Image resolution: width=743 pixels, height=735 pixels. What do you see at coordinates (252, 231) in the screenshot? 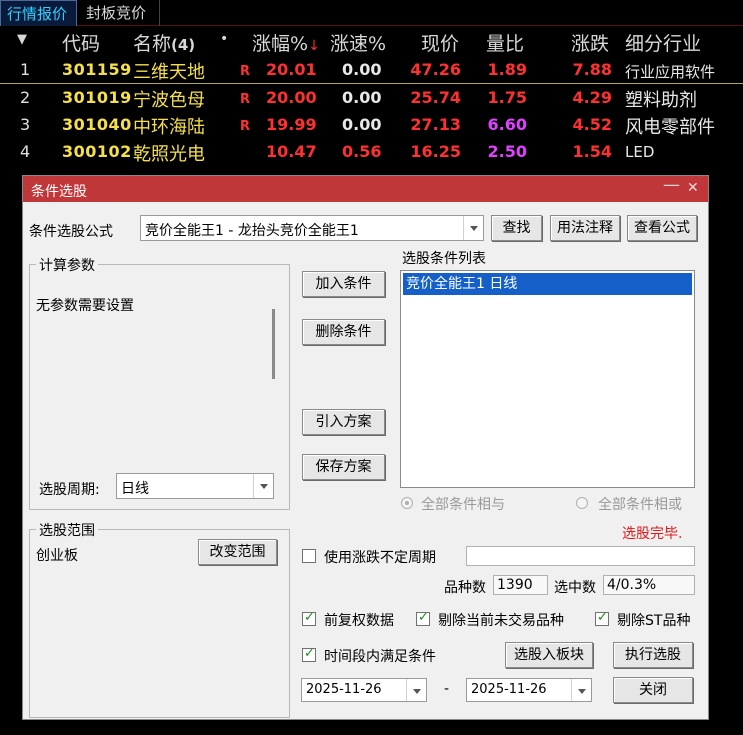
I see `formula-value: 竞价全能王1 - 龙抬头竞价全能王1` at bounding box center [252, 231].